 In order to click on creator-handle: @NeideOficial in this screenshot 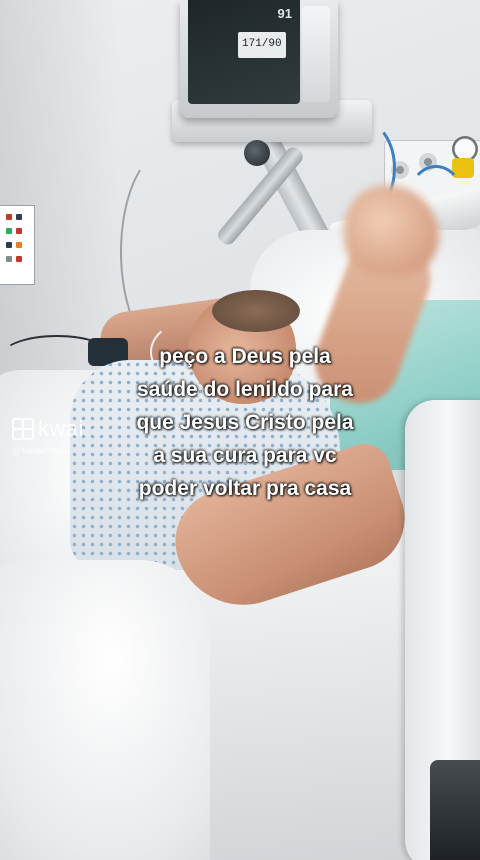, I will do `click(41, 451)`.